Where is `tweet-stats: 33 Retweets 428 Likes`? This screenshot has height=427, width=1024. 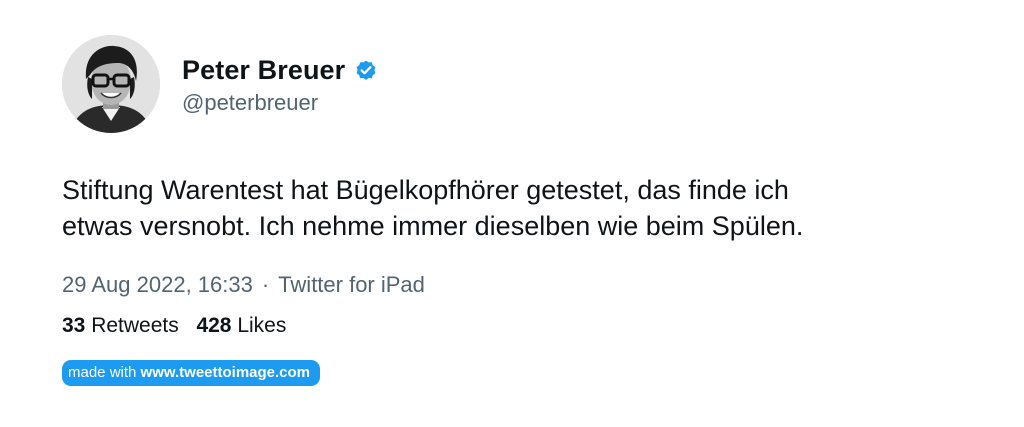 tweet-stats: 33 Retweets 428 Likes is located at coordinates (174, 326).